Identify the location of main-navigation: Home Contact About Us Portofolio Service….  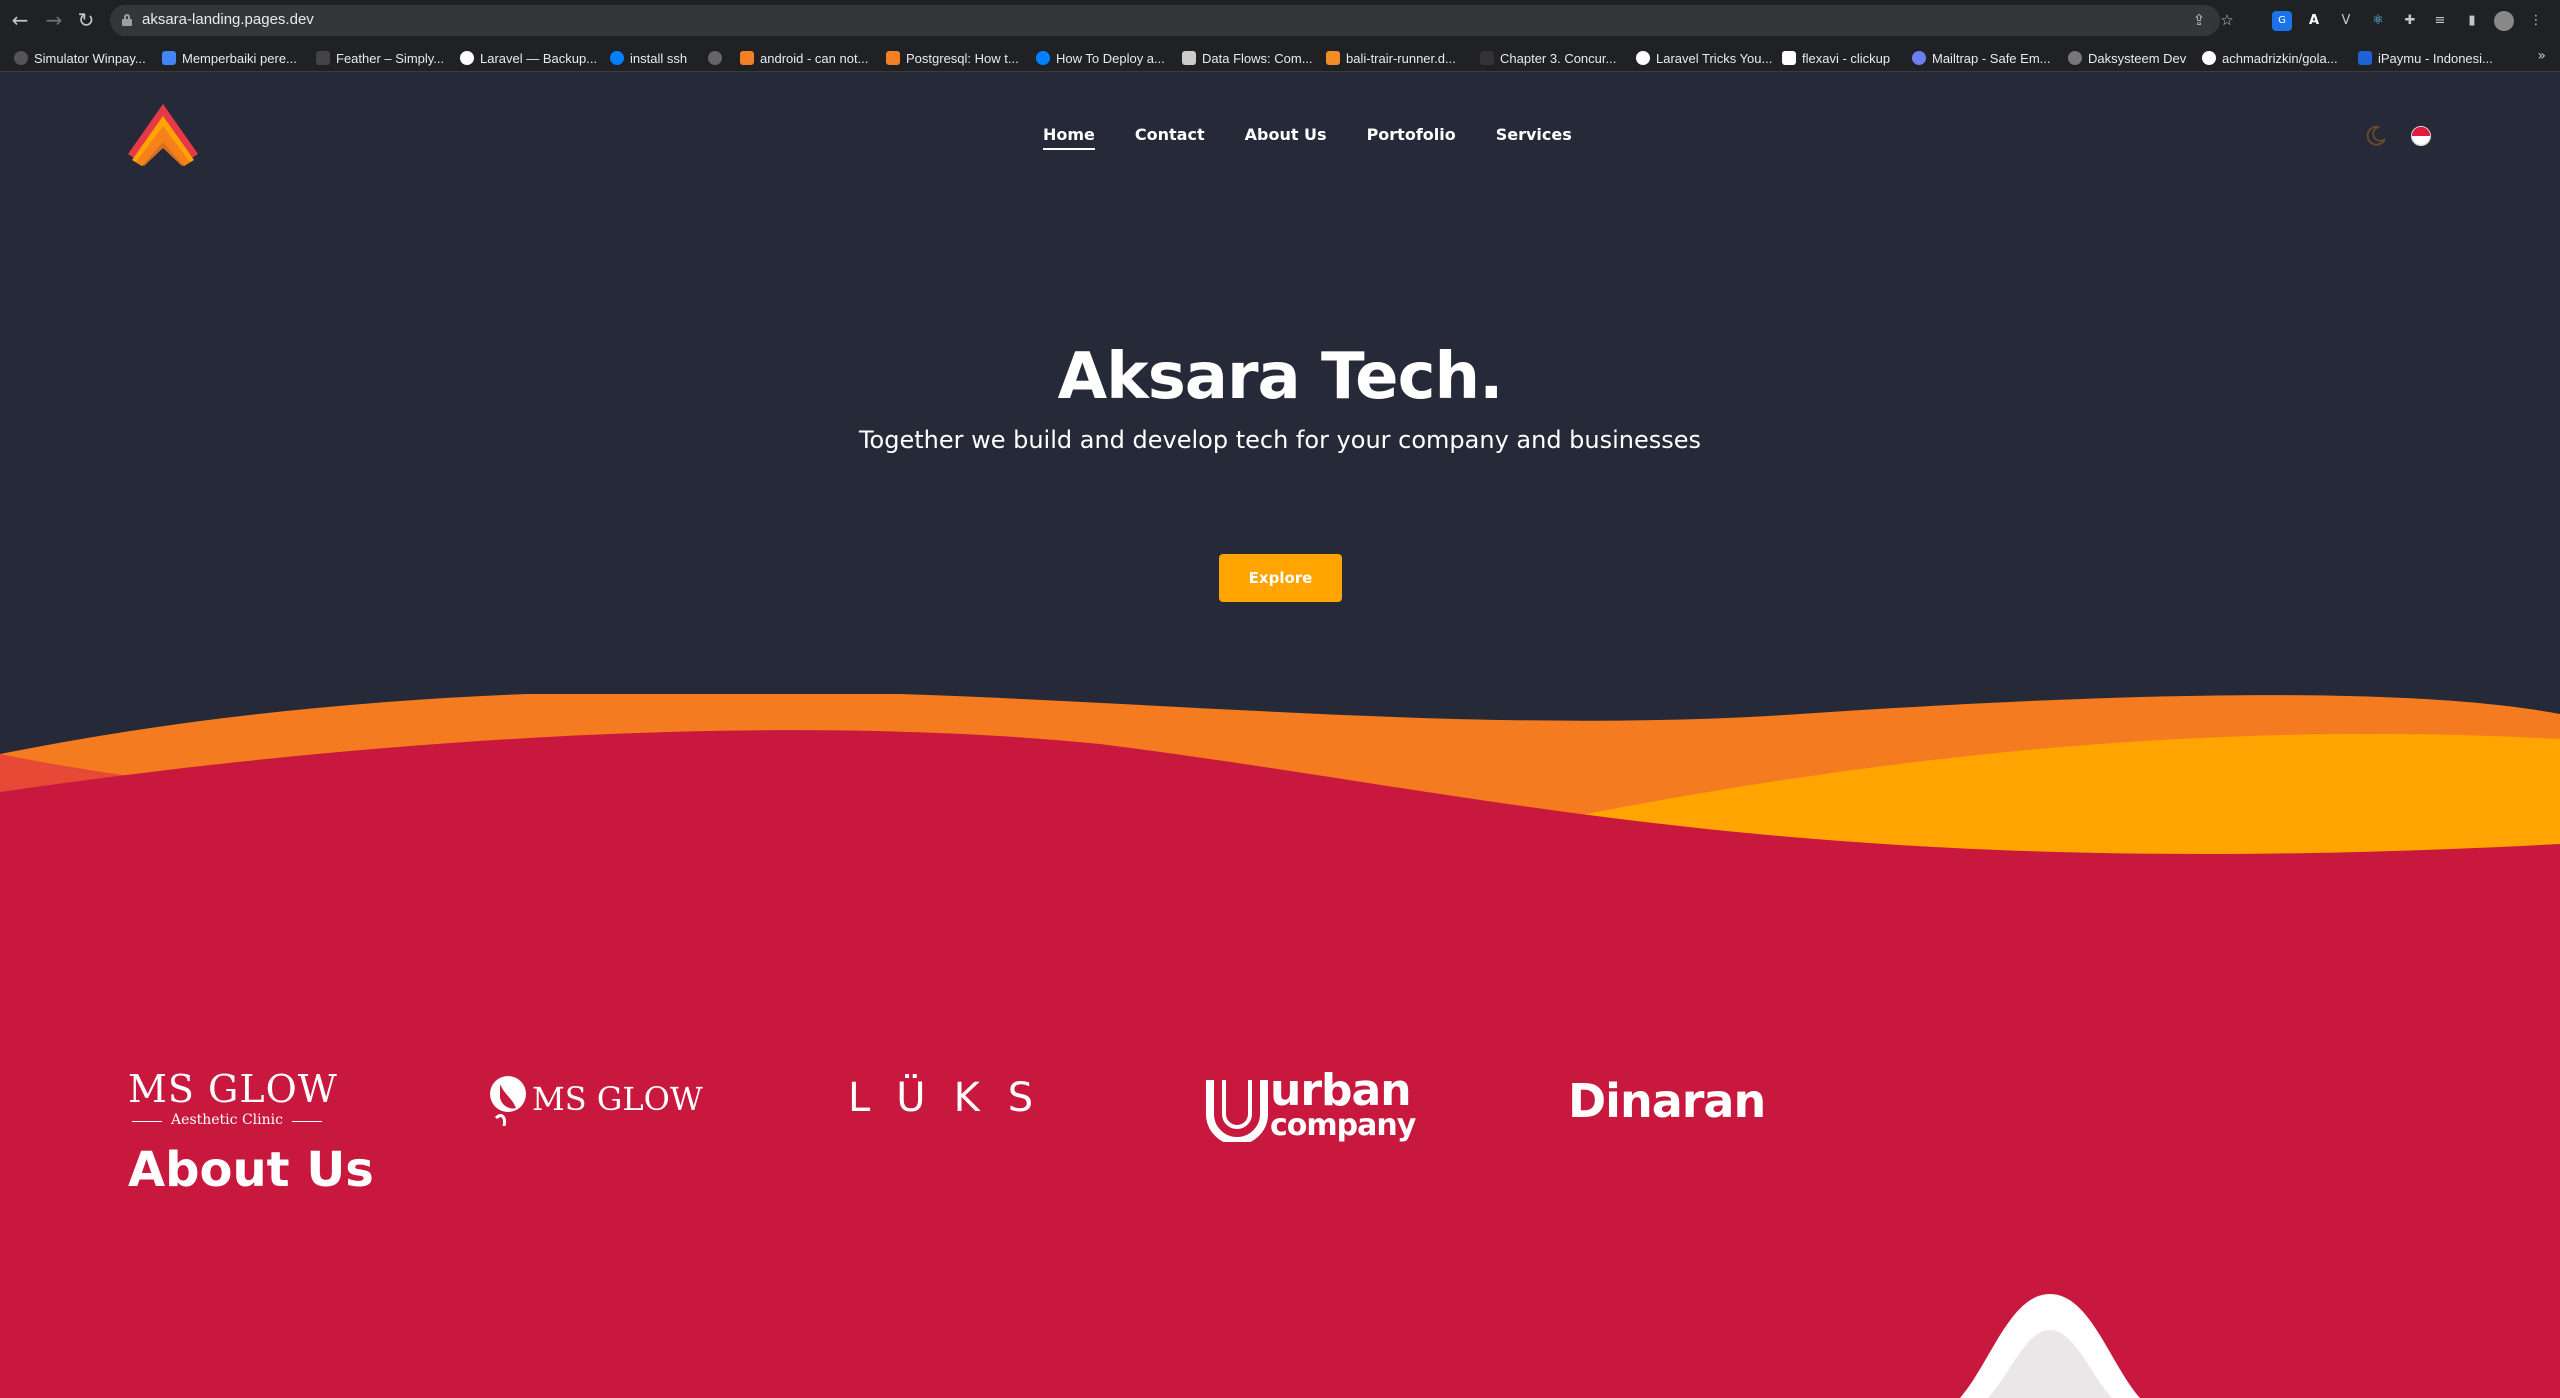
(1307, 137).